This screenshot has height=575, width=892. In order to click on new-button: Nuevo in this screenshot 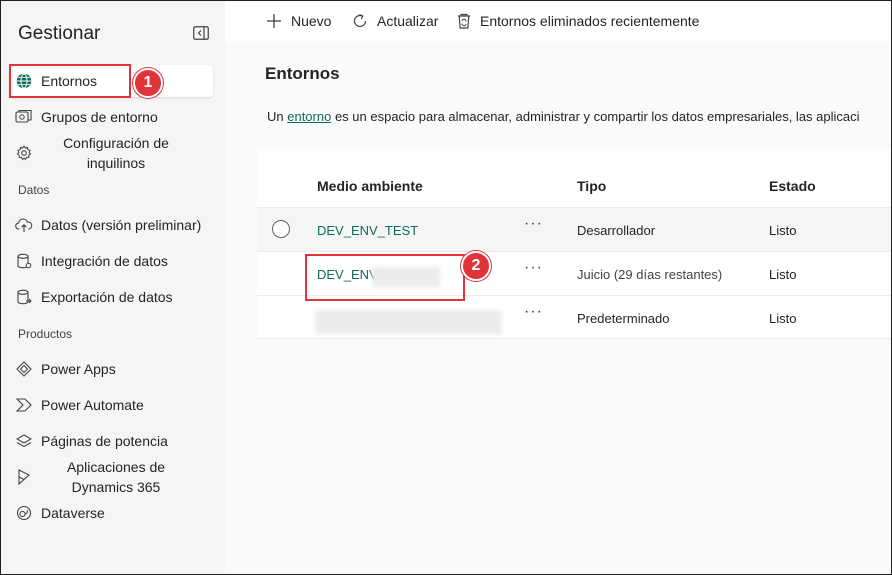, I will do `click(298, 21)`.